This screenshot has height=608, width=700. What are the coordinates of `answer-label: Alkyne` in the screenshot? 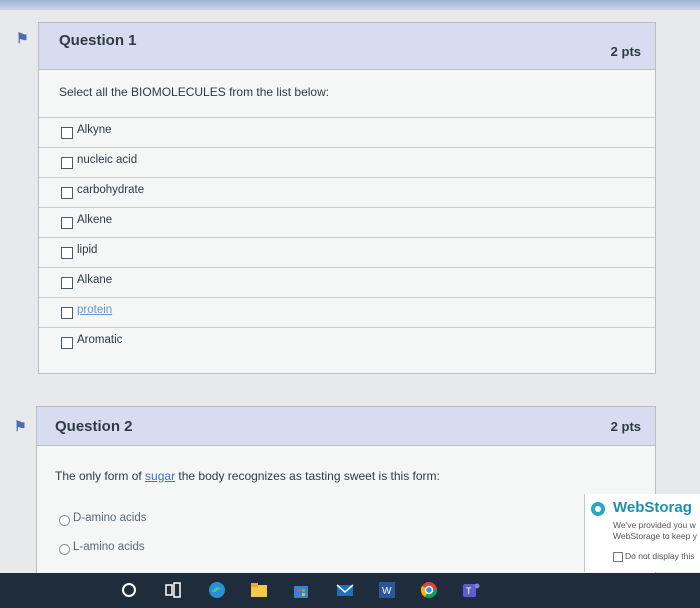 It's located at (94, 130).